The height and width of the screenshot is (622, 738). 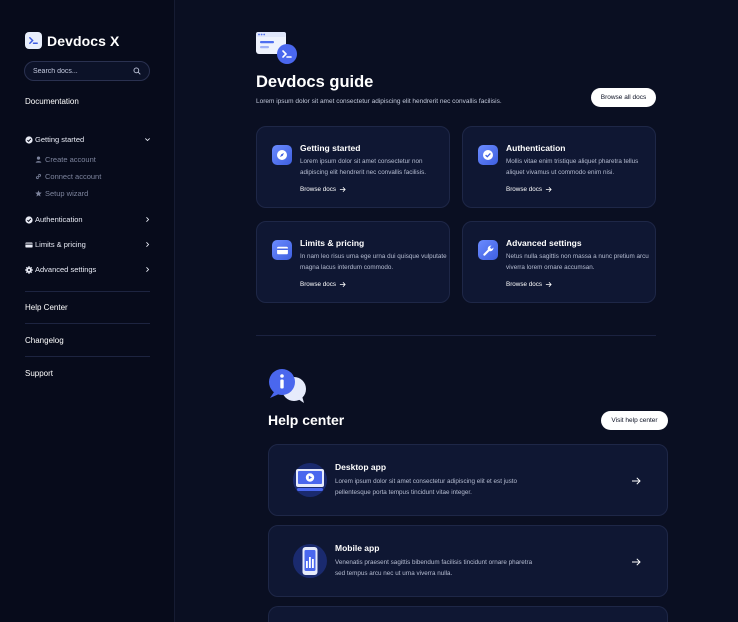 What do you see at coordinates (315, 82) in the screenshot?
I see `guide-title: Devdocs guide` at bounding box center [315, 82].